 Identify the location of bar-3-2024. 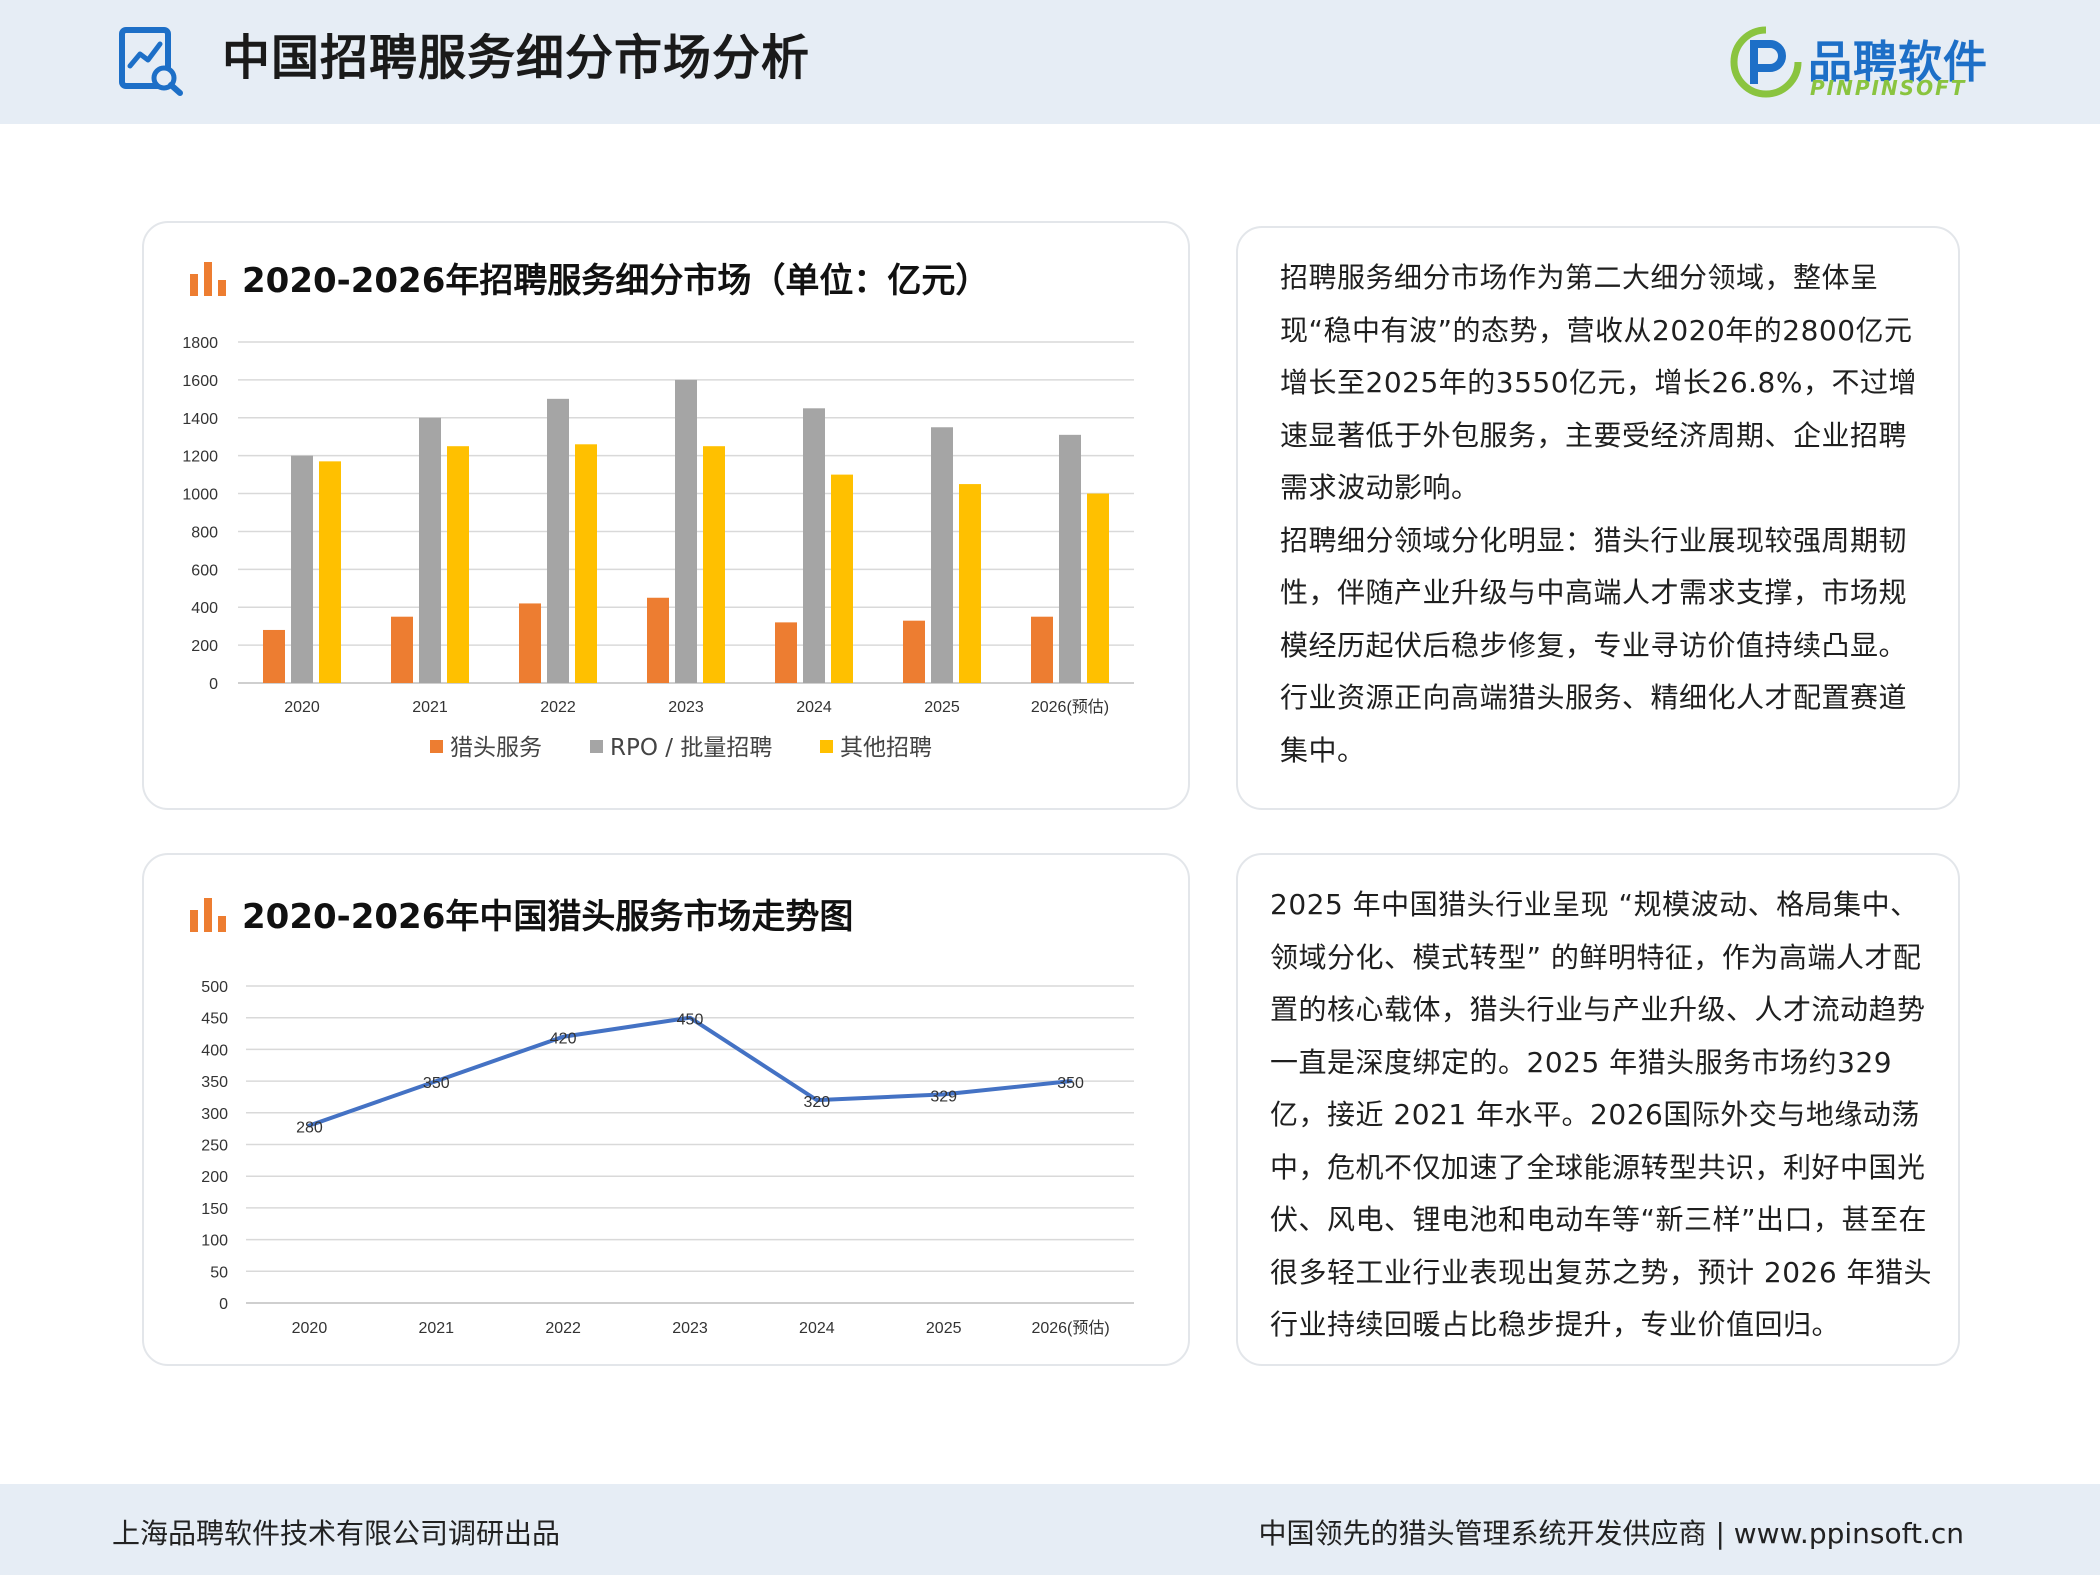
(842, 578).